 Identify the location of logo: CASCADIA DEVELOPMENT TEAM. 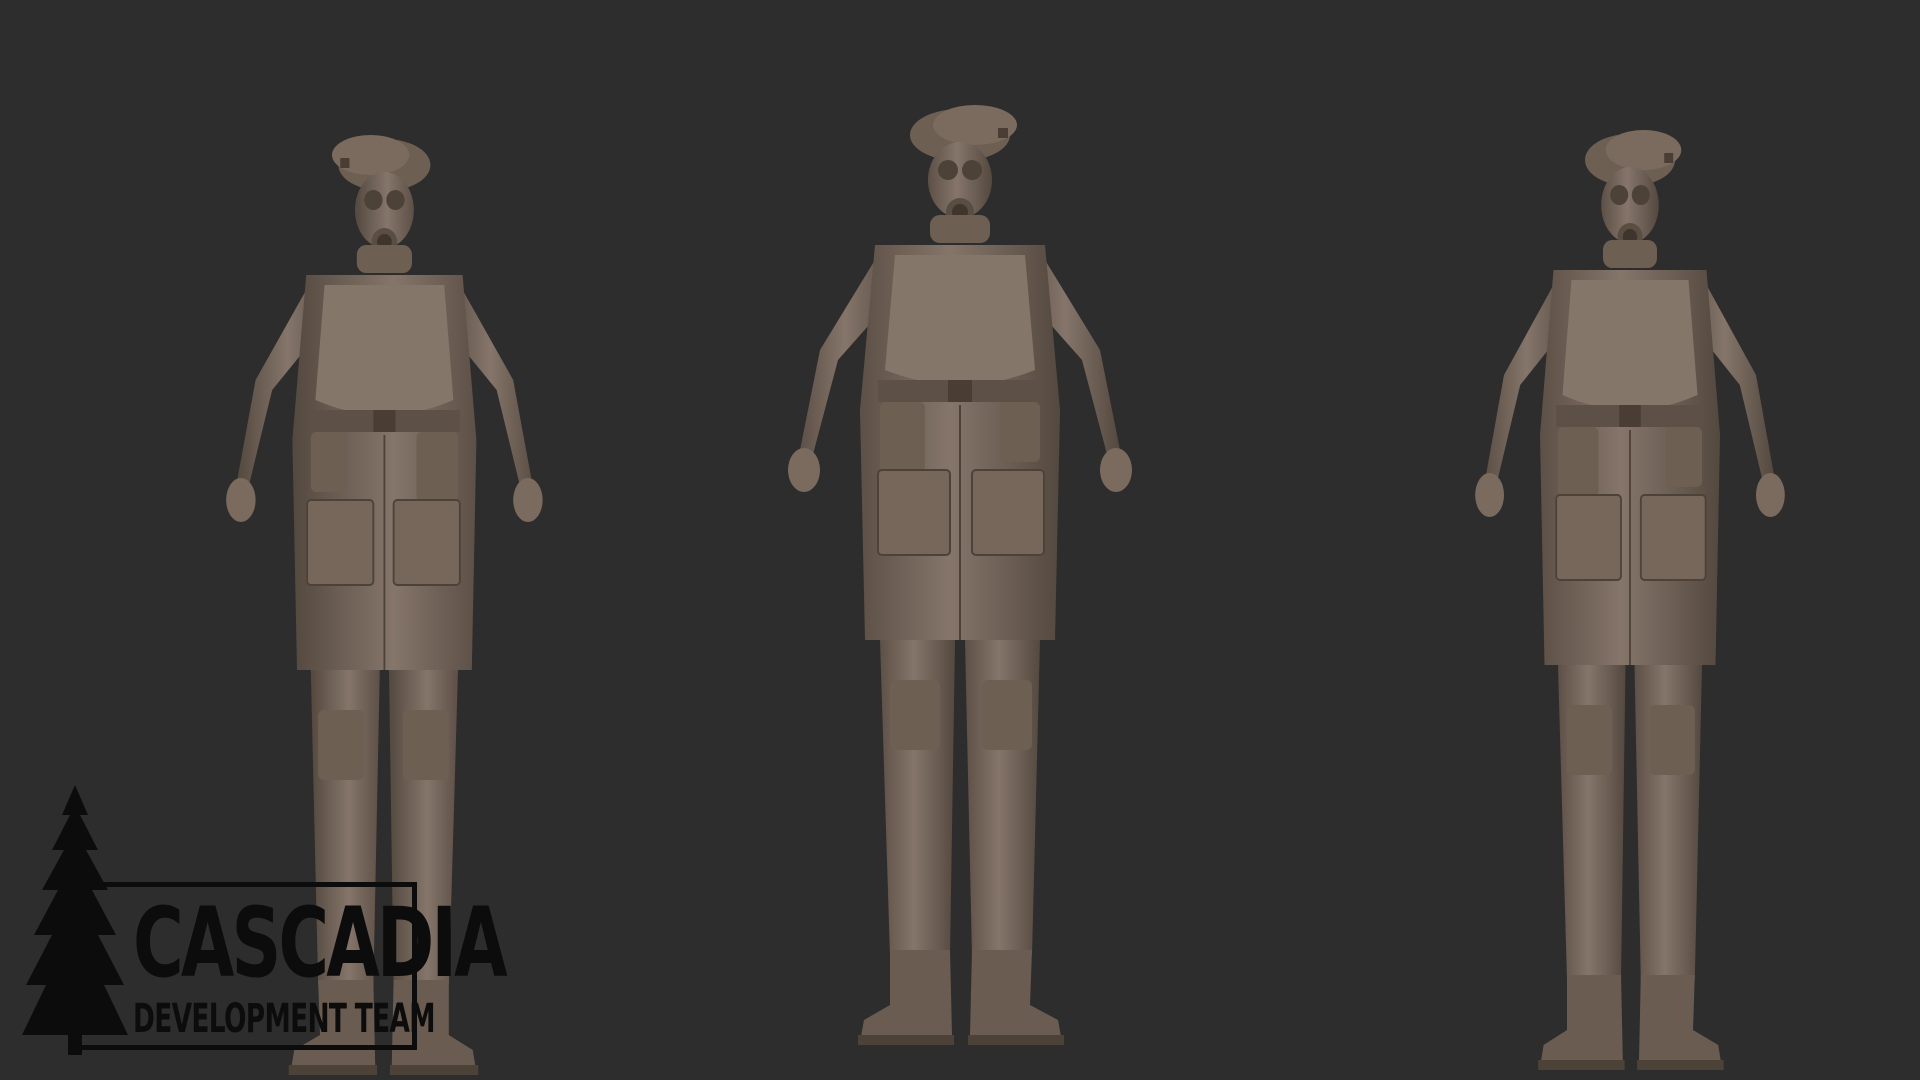
(288, 966).